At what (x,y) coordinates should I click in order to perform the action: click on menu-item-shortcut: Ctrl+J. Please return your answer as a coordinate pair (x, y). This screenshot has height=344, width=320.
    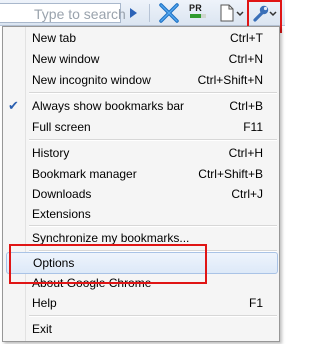
    Looking at the image, I should click on (247, 194).